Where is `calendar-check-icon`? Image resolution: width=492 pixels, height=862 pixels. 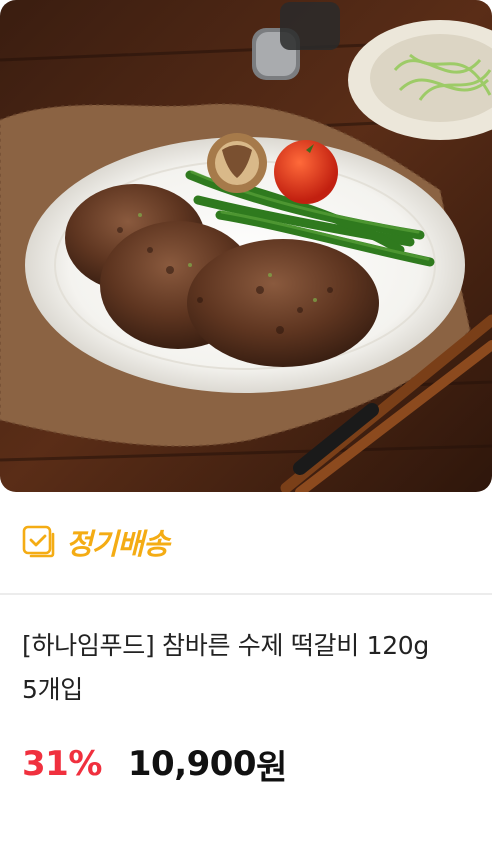
calendar-check-icon is located at coordinates (38, 541).